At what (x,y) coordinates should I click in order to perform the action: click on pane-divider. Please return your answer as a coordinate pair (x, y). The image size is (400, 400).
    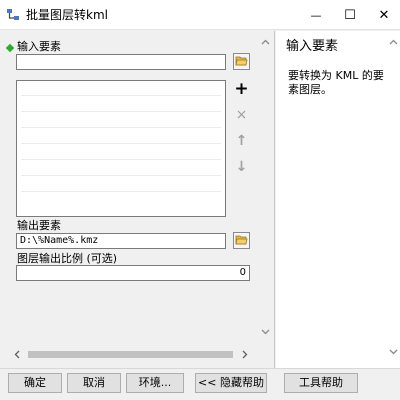
    Looking at the image, I should click on (274, 199).